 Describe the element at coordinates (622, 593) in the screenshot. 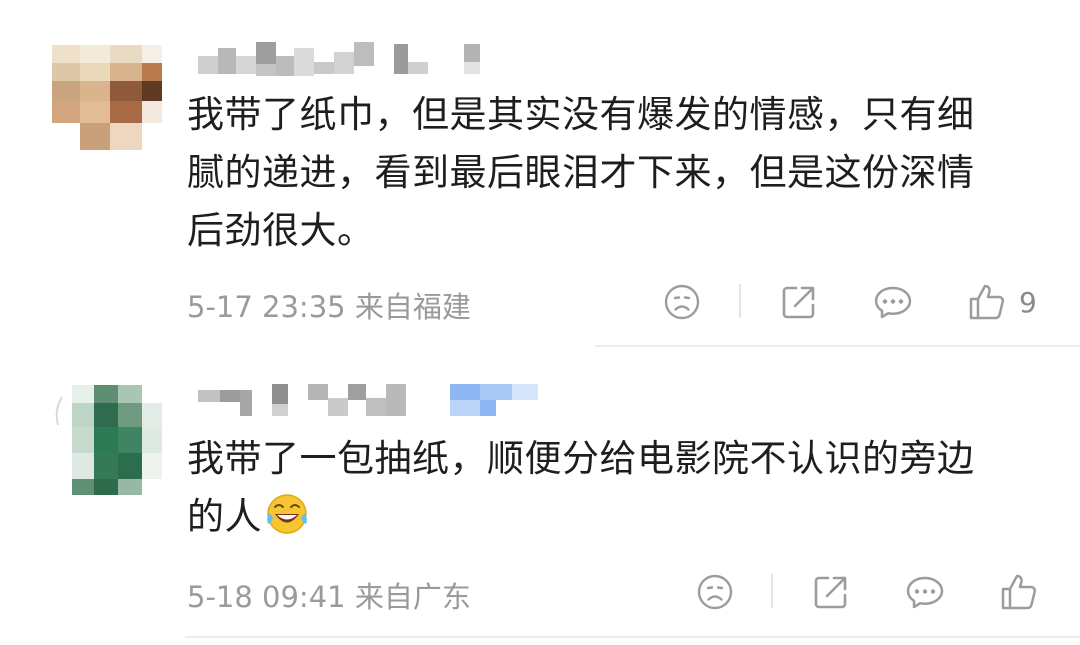

I see `comment-meta-row: 5-18 09:41 来自广东` at that location.